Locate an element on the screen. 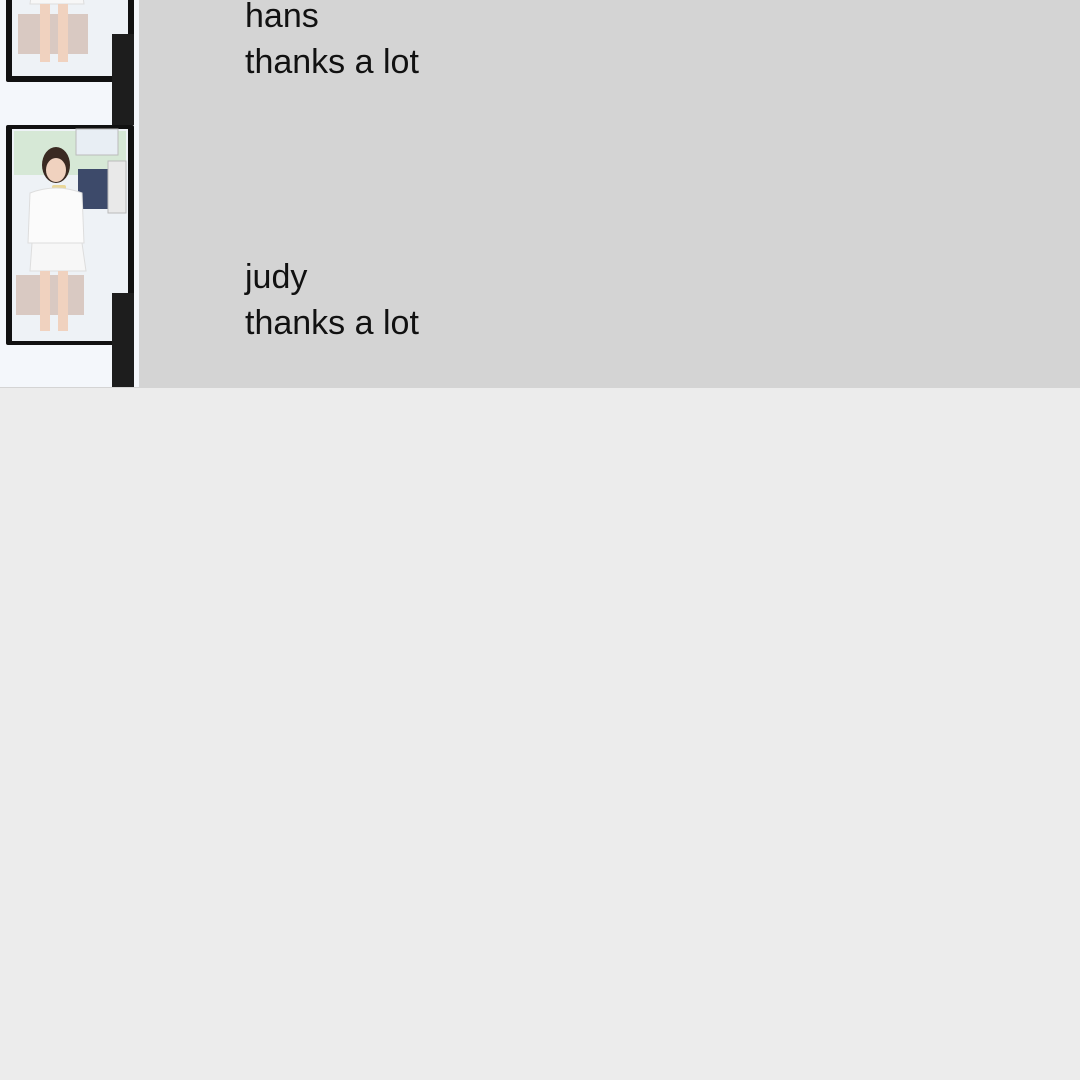 Image resolution: width=1080 pixels, height=1080 pixels. list-item: hans thanks a lot is located at coordinates (540, 63).